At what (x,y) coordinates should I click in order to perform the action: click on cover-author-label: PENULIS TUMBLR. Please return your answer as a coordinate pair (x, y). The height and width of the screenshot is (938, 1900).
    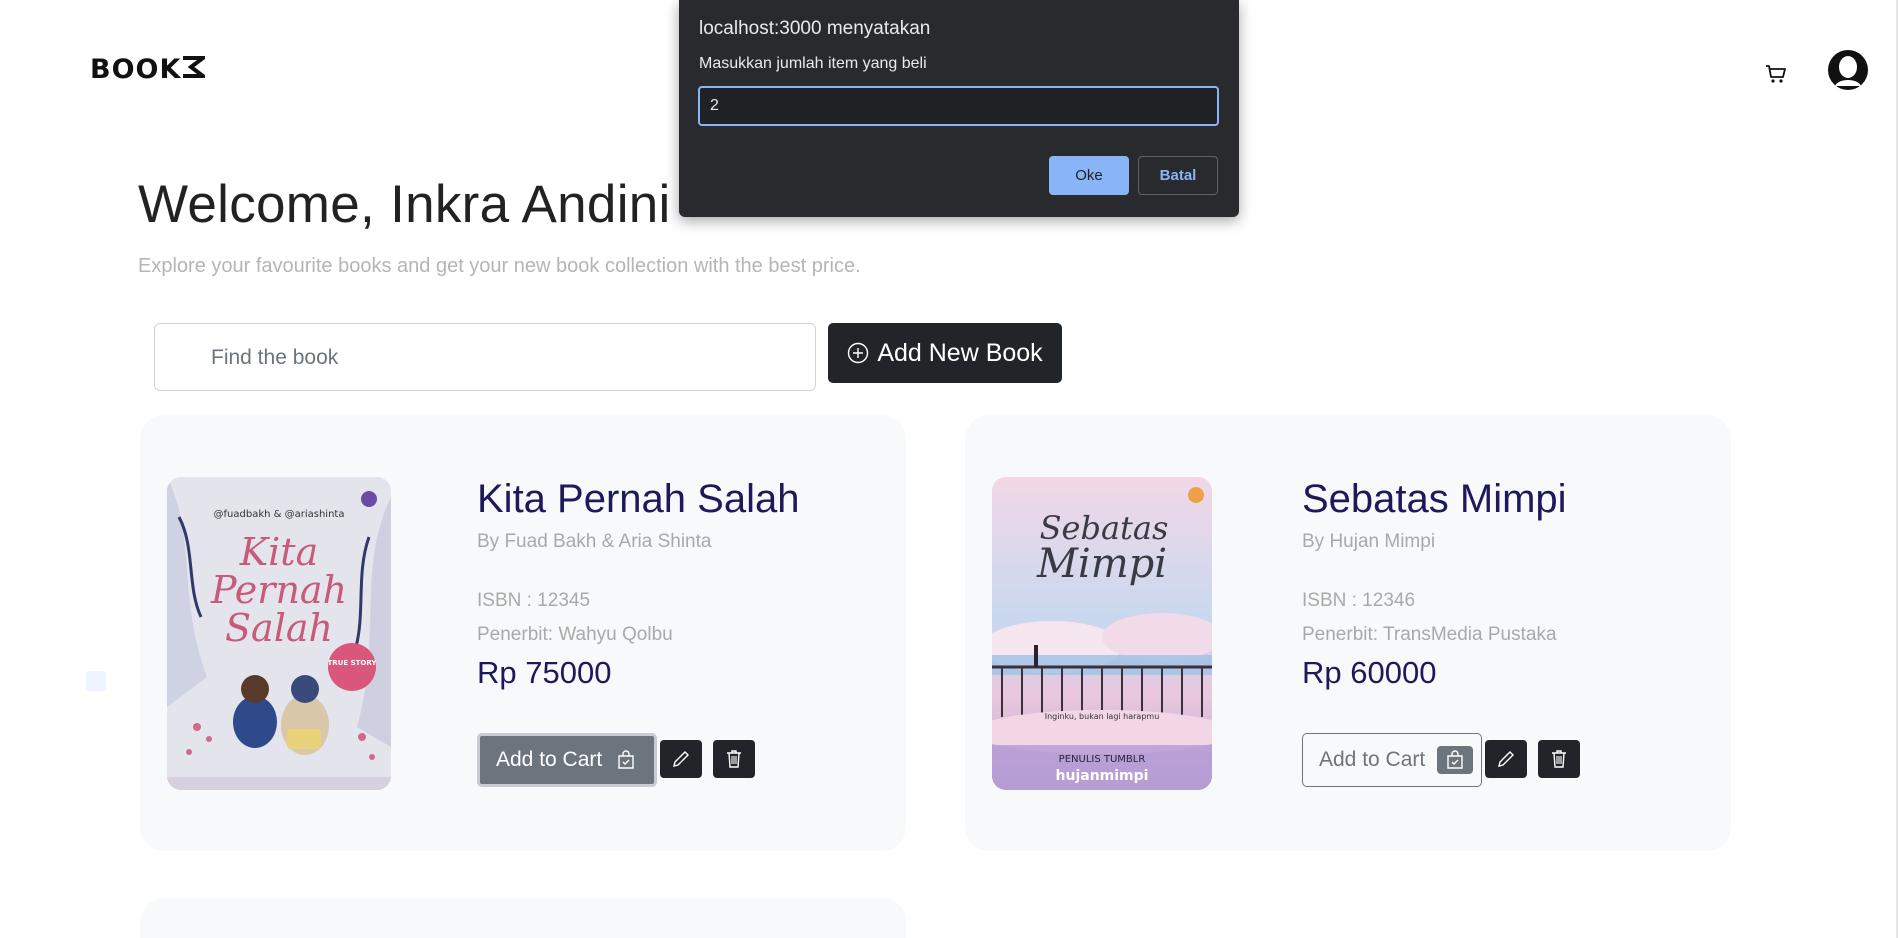
    Looking at the image, I should click on (1102, 759).